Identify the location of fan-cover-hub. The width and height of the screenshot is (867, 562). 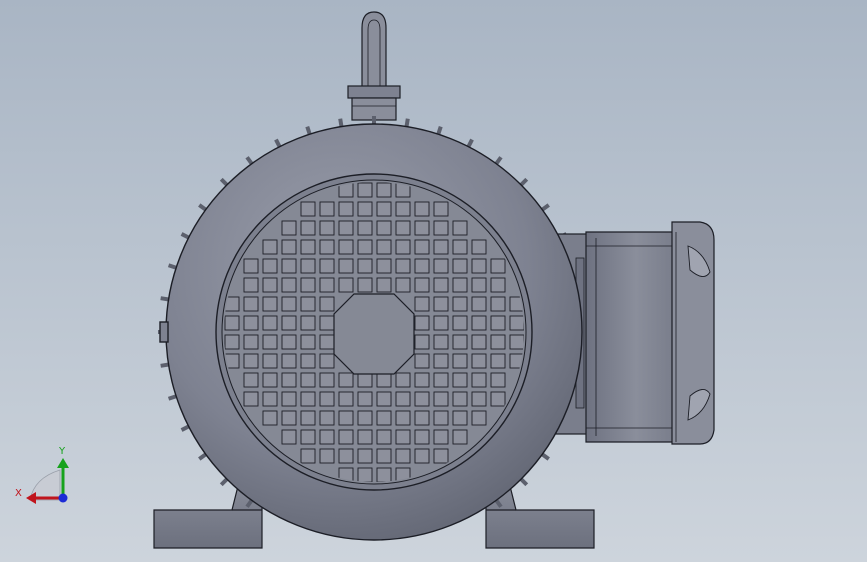
(374, 334).